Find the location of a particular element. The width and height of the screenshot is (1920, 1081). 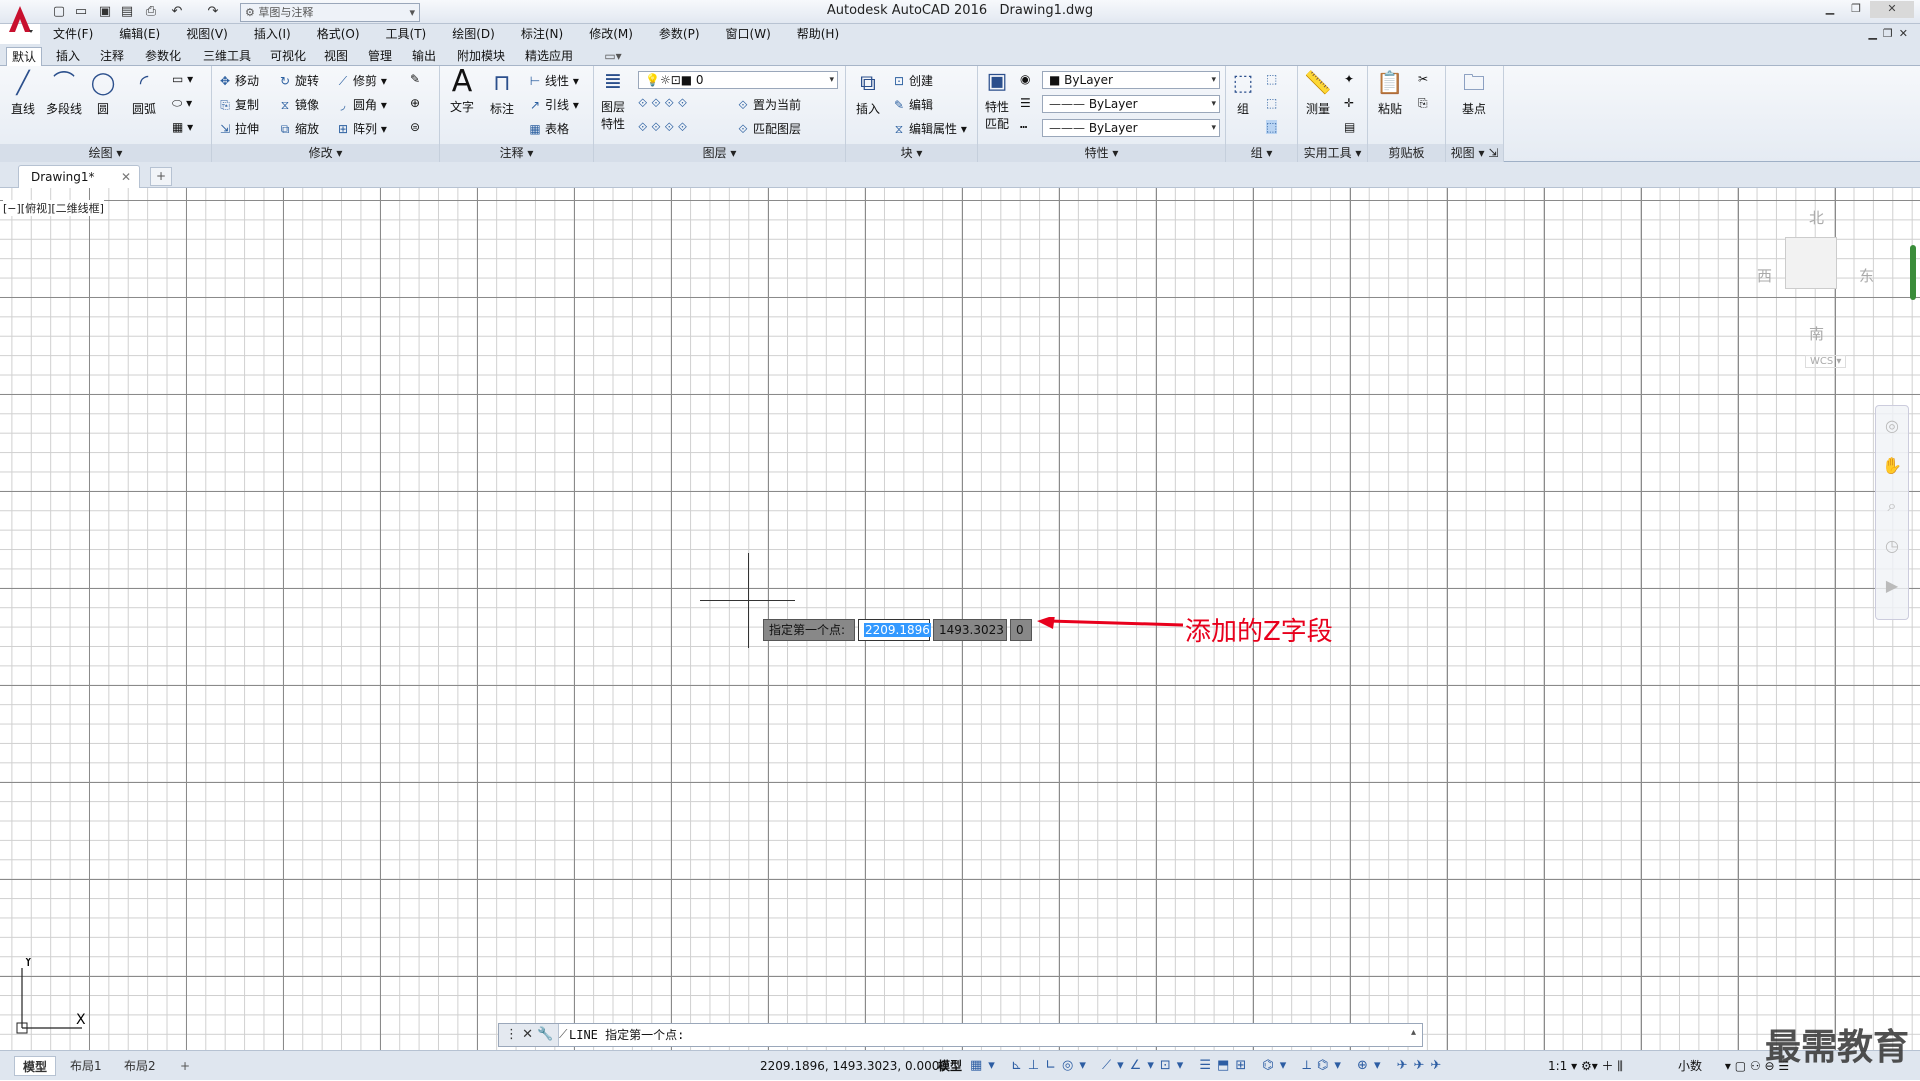

point-icon: ✛ is located at coordinates (1349, 103).